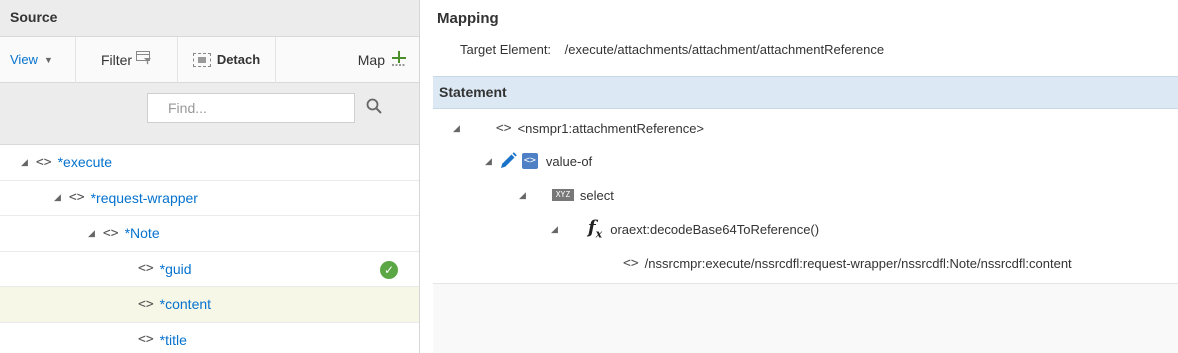 This screenshot has height=353, width=1178. What do you see at coordinates (209, 269) in the screenshot?
I see `tree-row-guid: <> *guid ✓` at bounding box center [209, 269].